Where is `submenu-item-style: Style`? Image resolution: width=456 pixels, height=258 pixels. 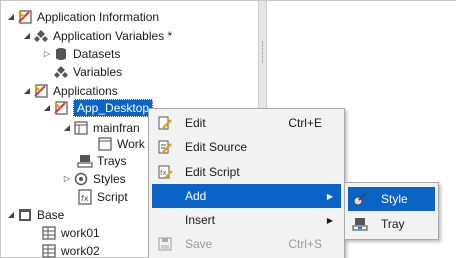 submenu-item-style: Style is located at coordinates (391, 199).